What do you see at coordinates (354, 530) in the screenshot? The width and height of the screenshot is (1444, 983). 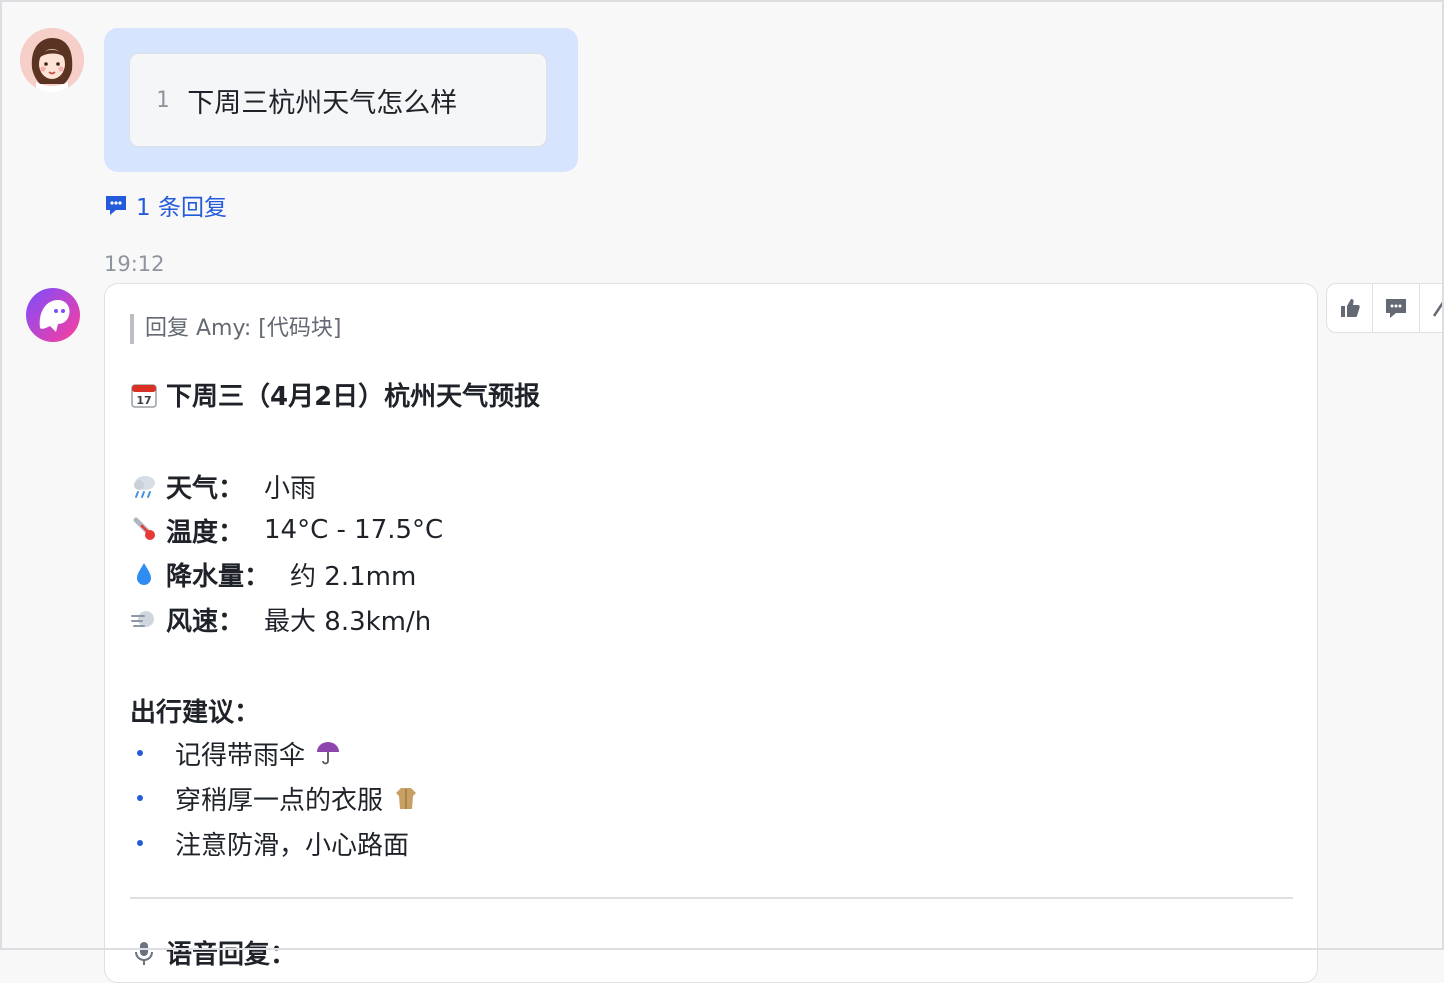 I see `temperature-value: 14°C - 17.5°C` at bounding box center [354, 530].